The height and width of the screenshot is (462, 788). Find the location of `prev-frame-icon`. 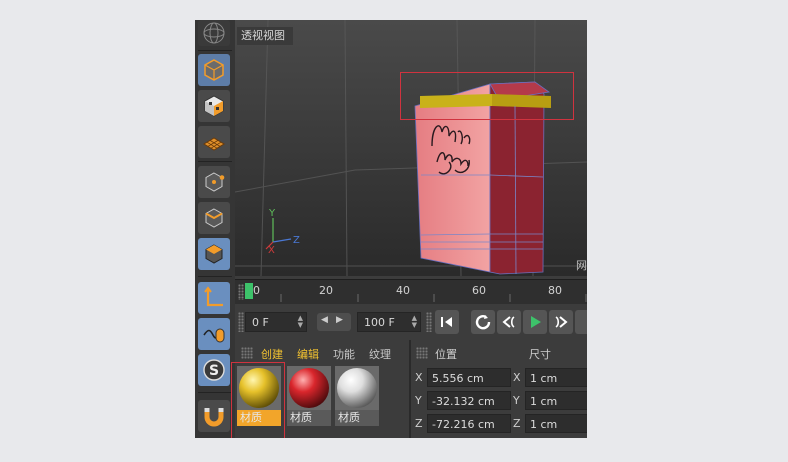

prev-frame-icon is located at coordinates (509, 322).